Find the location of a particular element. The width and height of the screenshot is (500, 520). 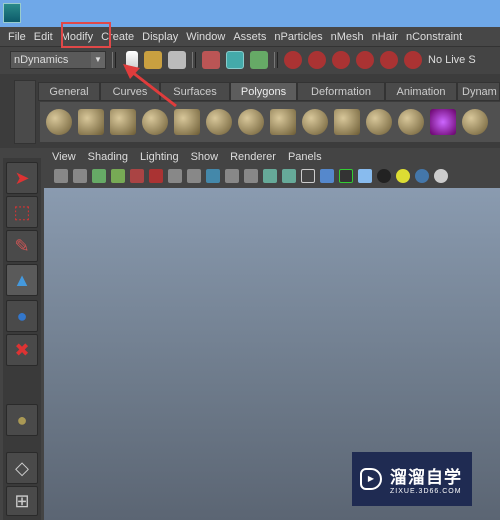

arrow-shaft is located at coordinates (154, 89).